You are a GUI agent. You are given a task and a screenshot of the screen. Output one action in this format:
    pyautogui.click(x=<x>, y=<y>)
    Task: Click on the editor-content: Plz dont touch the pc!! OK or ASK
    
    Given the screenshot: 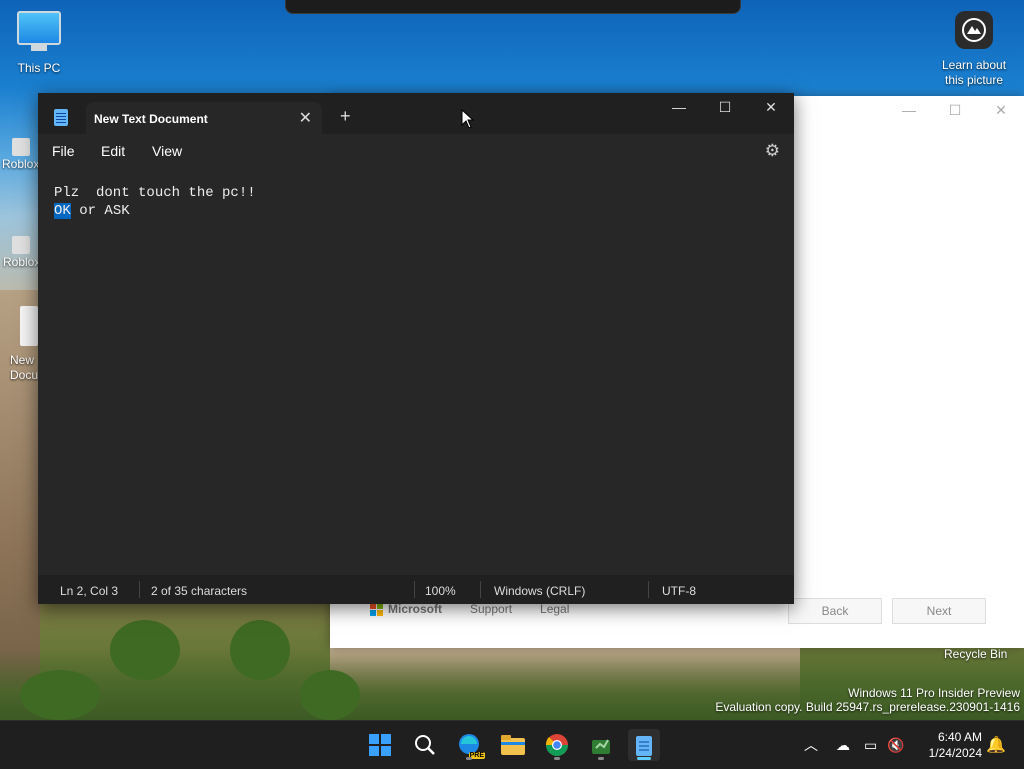 What is the action you would take?
    pyautogui.click(x=155, y=202)
    